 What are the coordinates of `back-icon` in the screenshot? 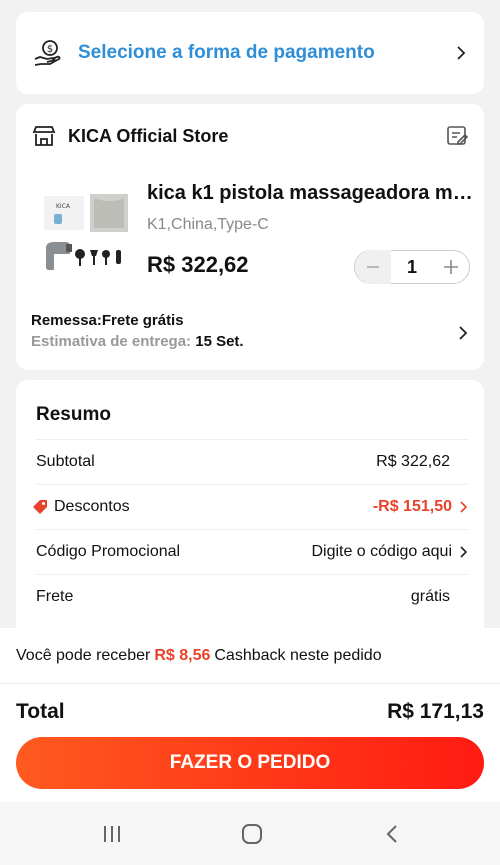 It's located at (391, 834).